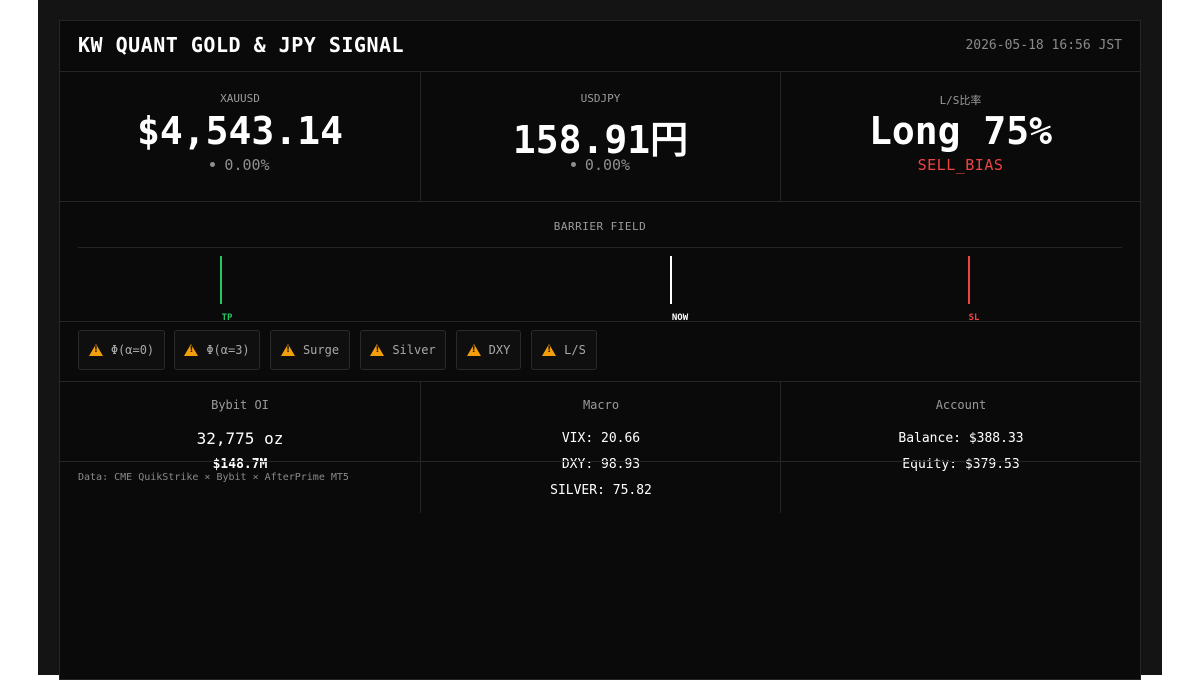 The image size is (1200, 680). What do you see at coordinates (960, 100) in the screenshot?
I see `quote-label: L/S比率` at bounding box center [960, 100].